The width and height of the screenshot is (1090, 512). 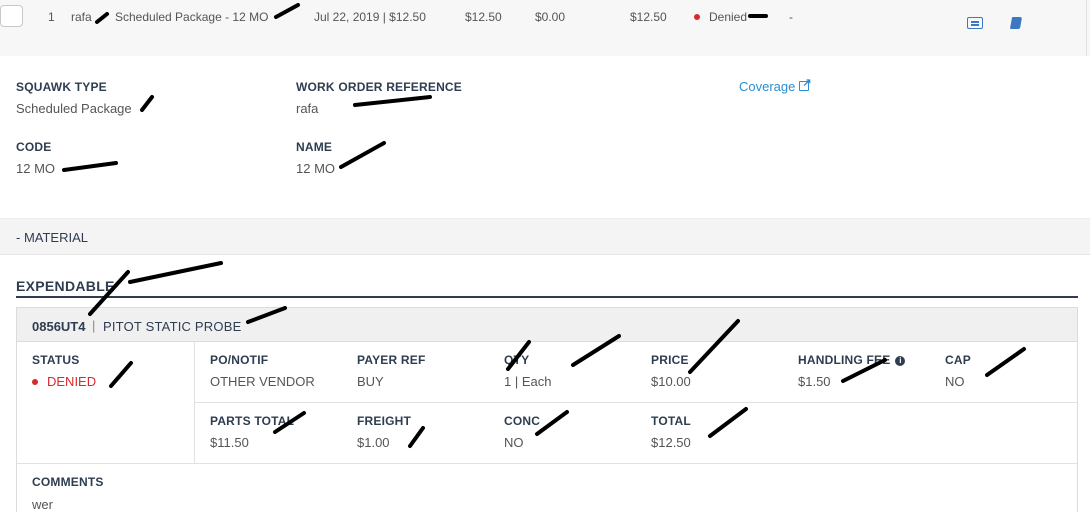 I want to click on payer-ref-label: PAYER REF, so click(x=391, y=360).